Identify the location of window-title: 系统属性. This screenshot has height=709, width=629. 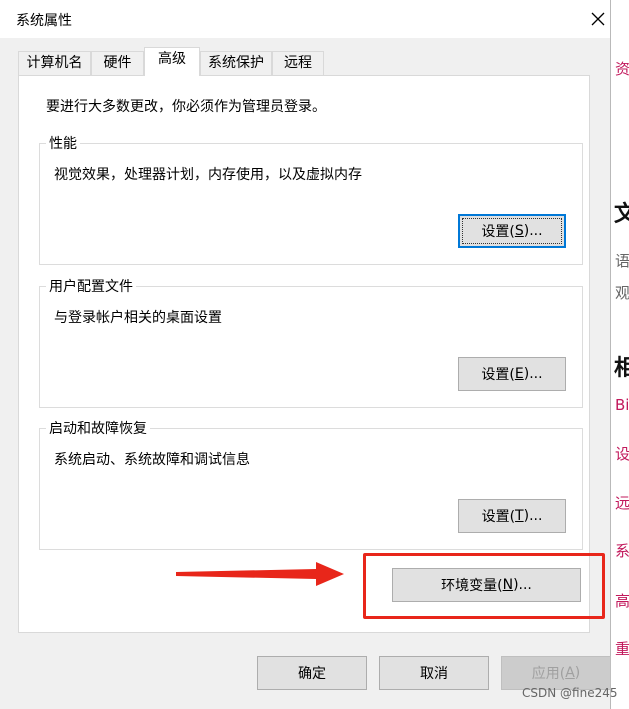
(44, 21).